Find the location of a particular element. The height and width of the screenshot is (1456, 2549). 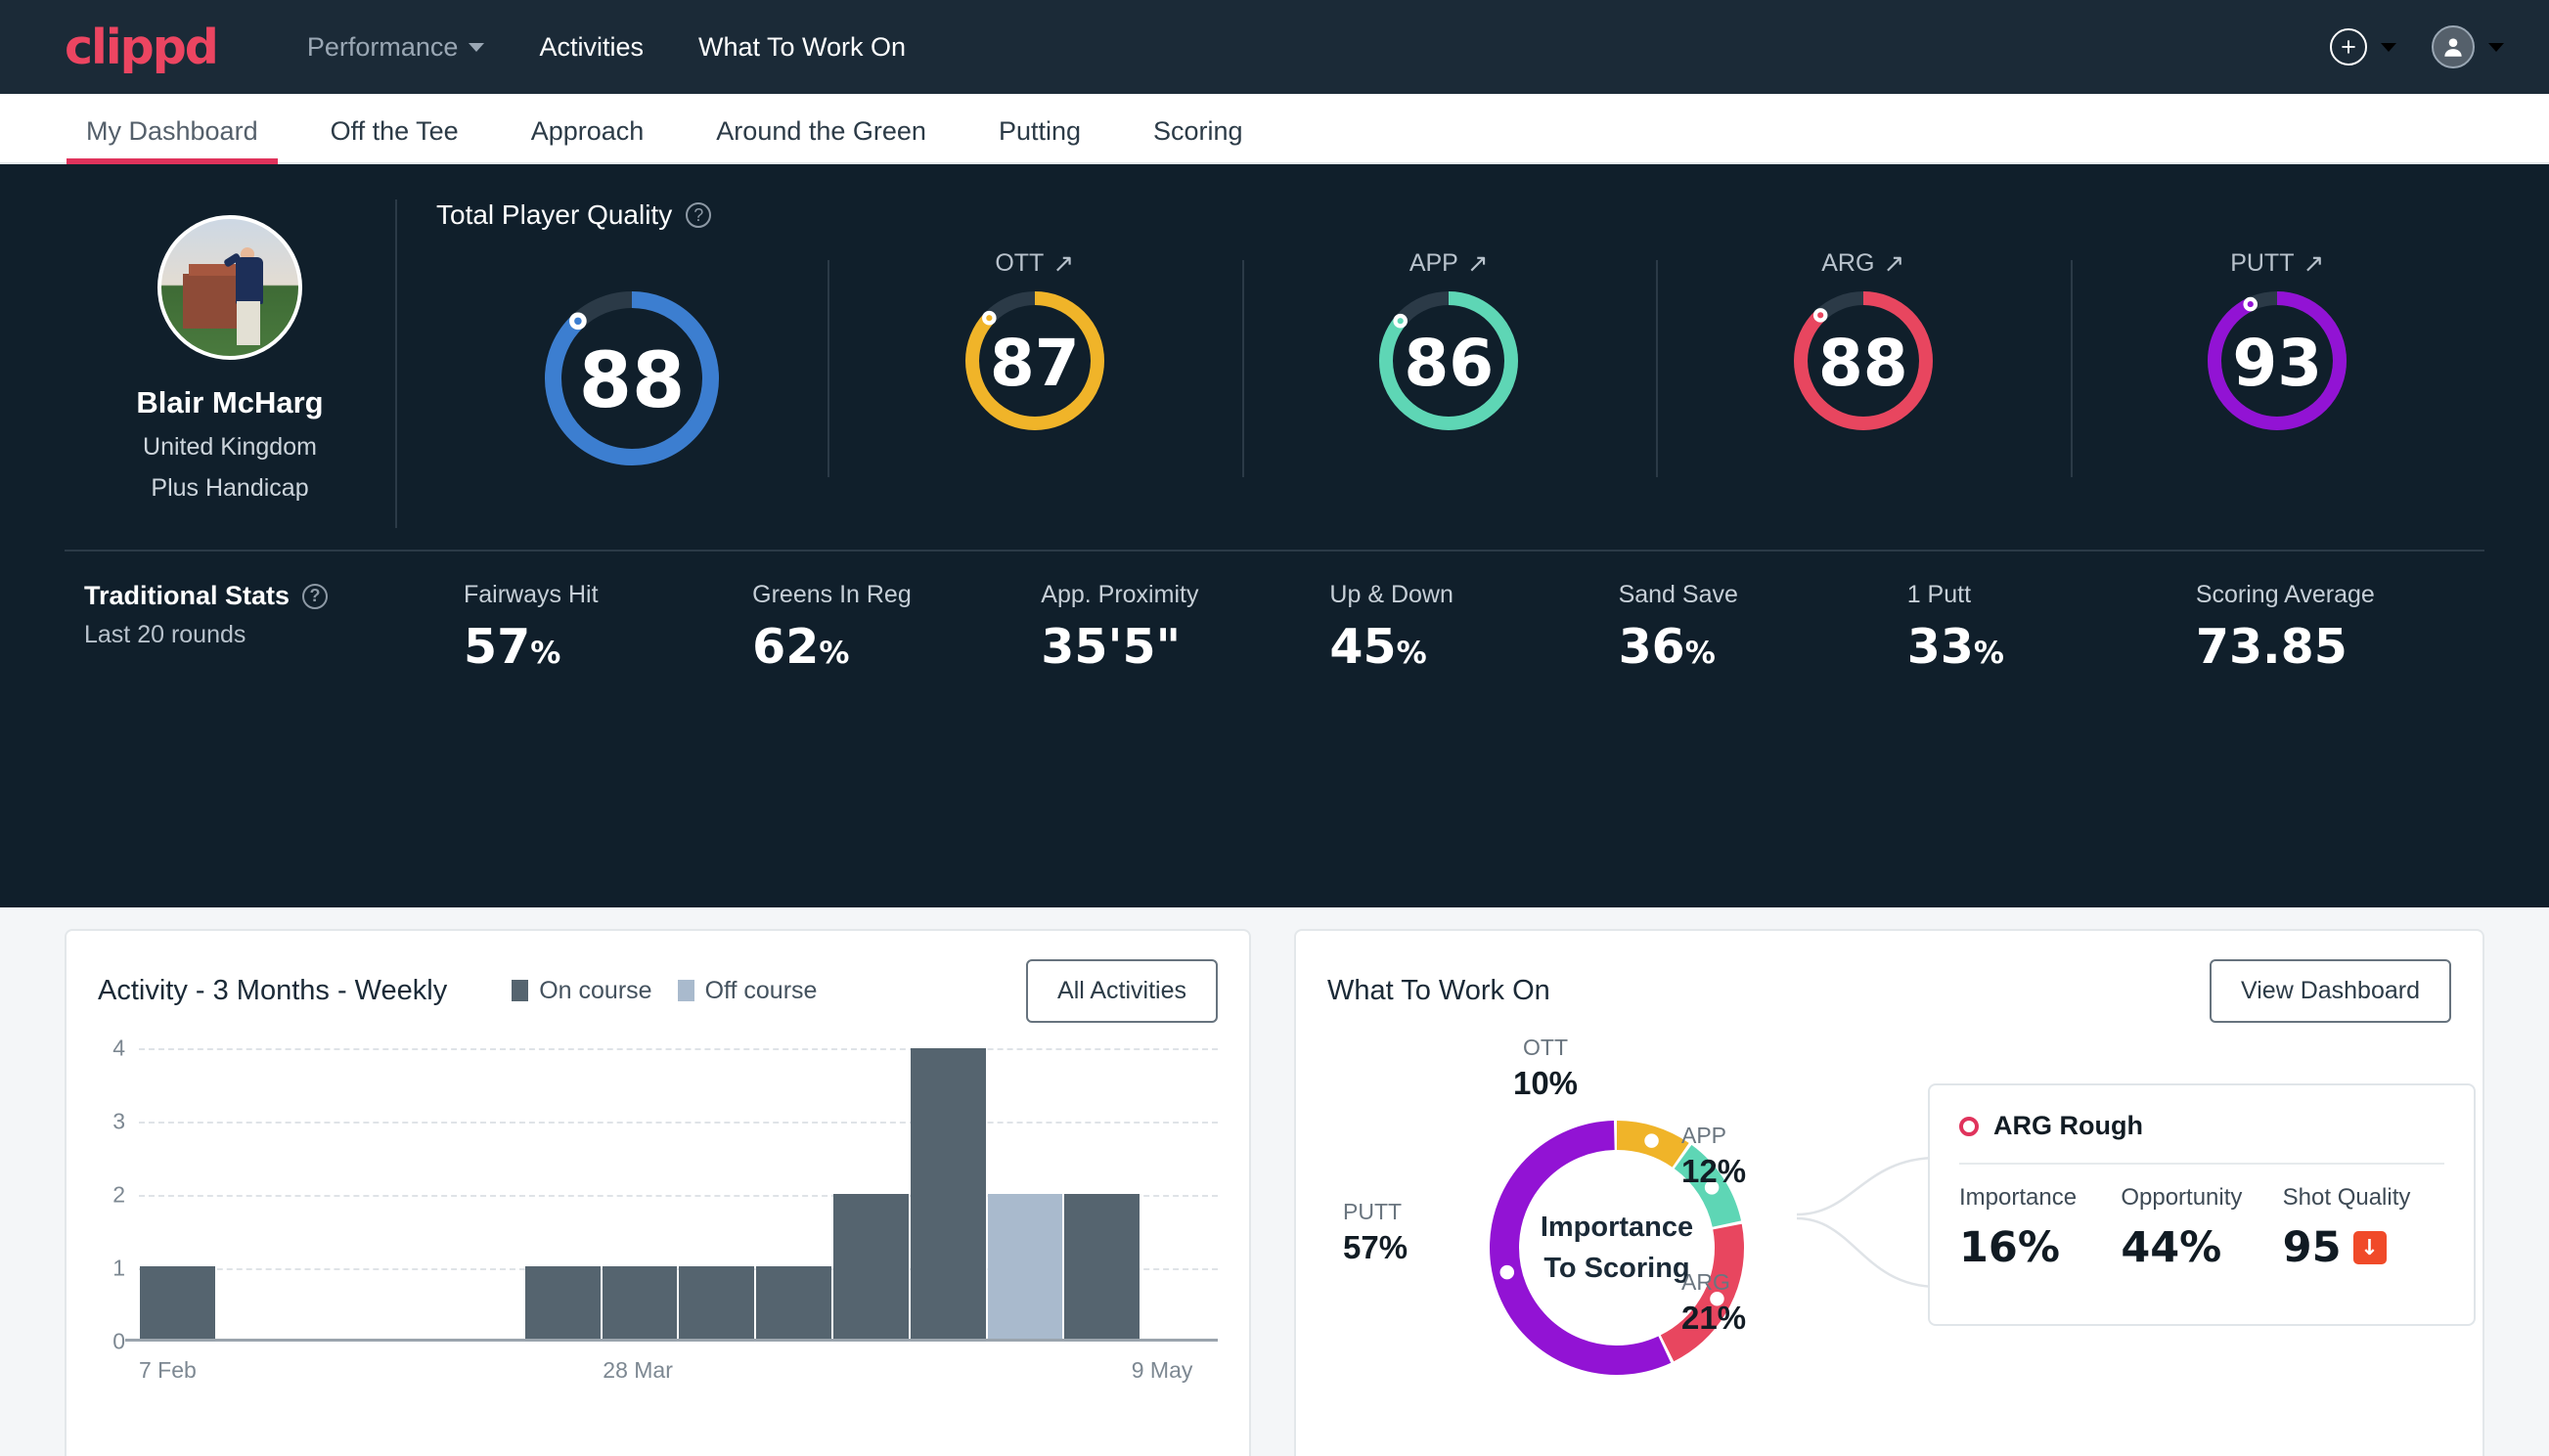

detail-metric-opportunity-value: 44% is located at coordinates (2172, 1247).